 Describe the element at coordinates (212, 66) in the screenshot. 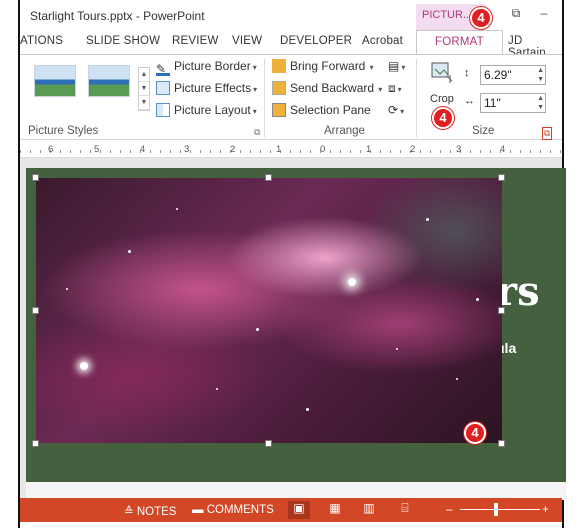

I see `picture-border-label: Picture Border` at that location.